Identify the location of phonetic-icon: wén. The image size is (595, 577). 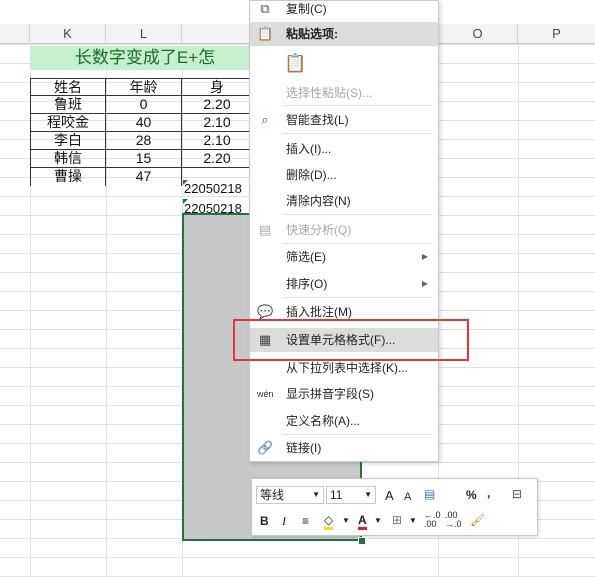
(265, 394).